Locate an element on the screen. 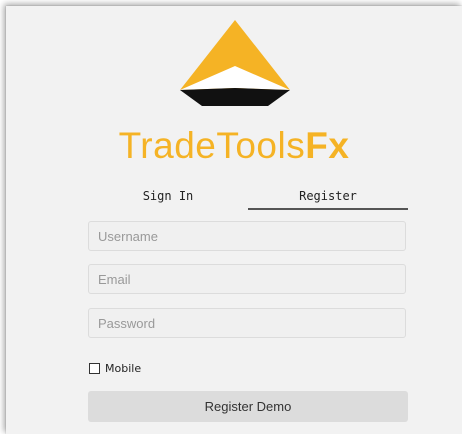 This screenshot has height=434, width=462. mobile-checkbox is located at coordinates (94, 368).